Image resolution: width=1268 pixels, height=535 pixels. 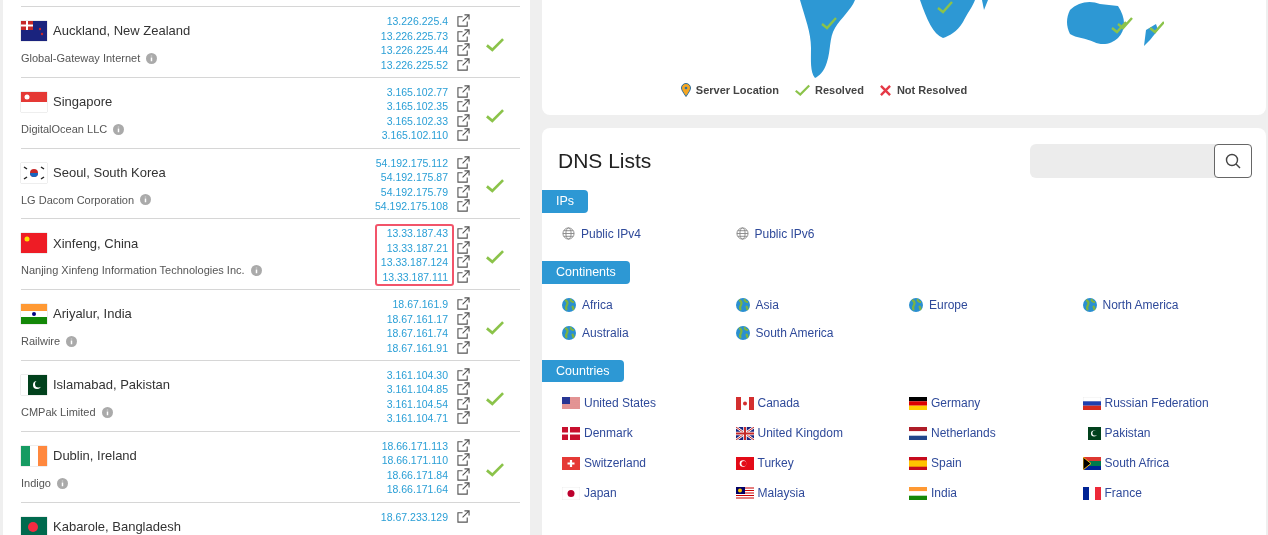 I want to click on list-link: North America, so click(x=1140, y=304).